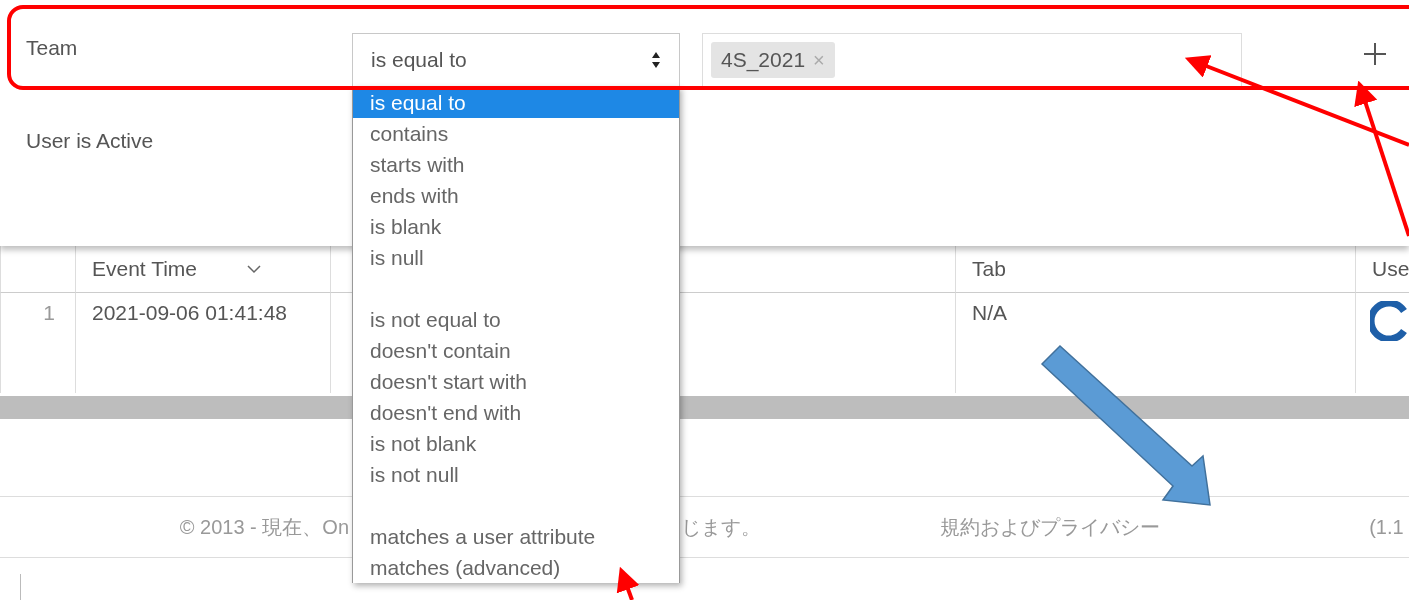 This screenshot has width=1409, height=600. I want to click on dropdown-option: is null, so click(516, 257).